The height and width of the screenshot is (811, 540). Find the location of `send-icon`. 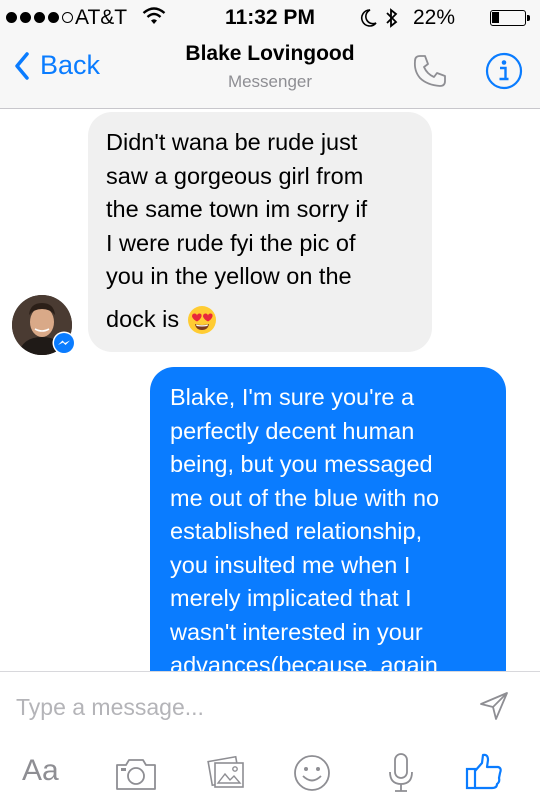

send-icon is located at coordinates (494, 706).